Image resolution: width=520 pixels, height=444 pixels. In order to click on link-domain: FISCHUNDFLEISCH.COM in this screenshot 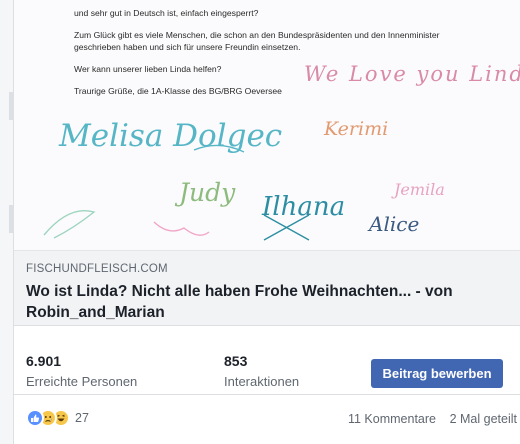, I will do `click(97, 269)`.